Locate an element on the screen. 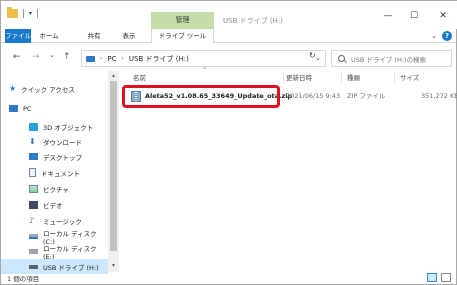 Image resolution: width=457 pixels, height=285 pixels. forward-button: → is located at coordinates (36, 57).